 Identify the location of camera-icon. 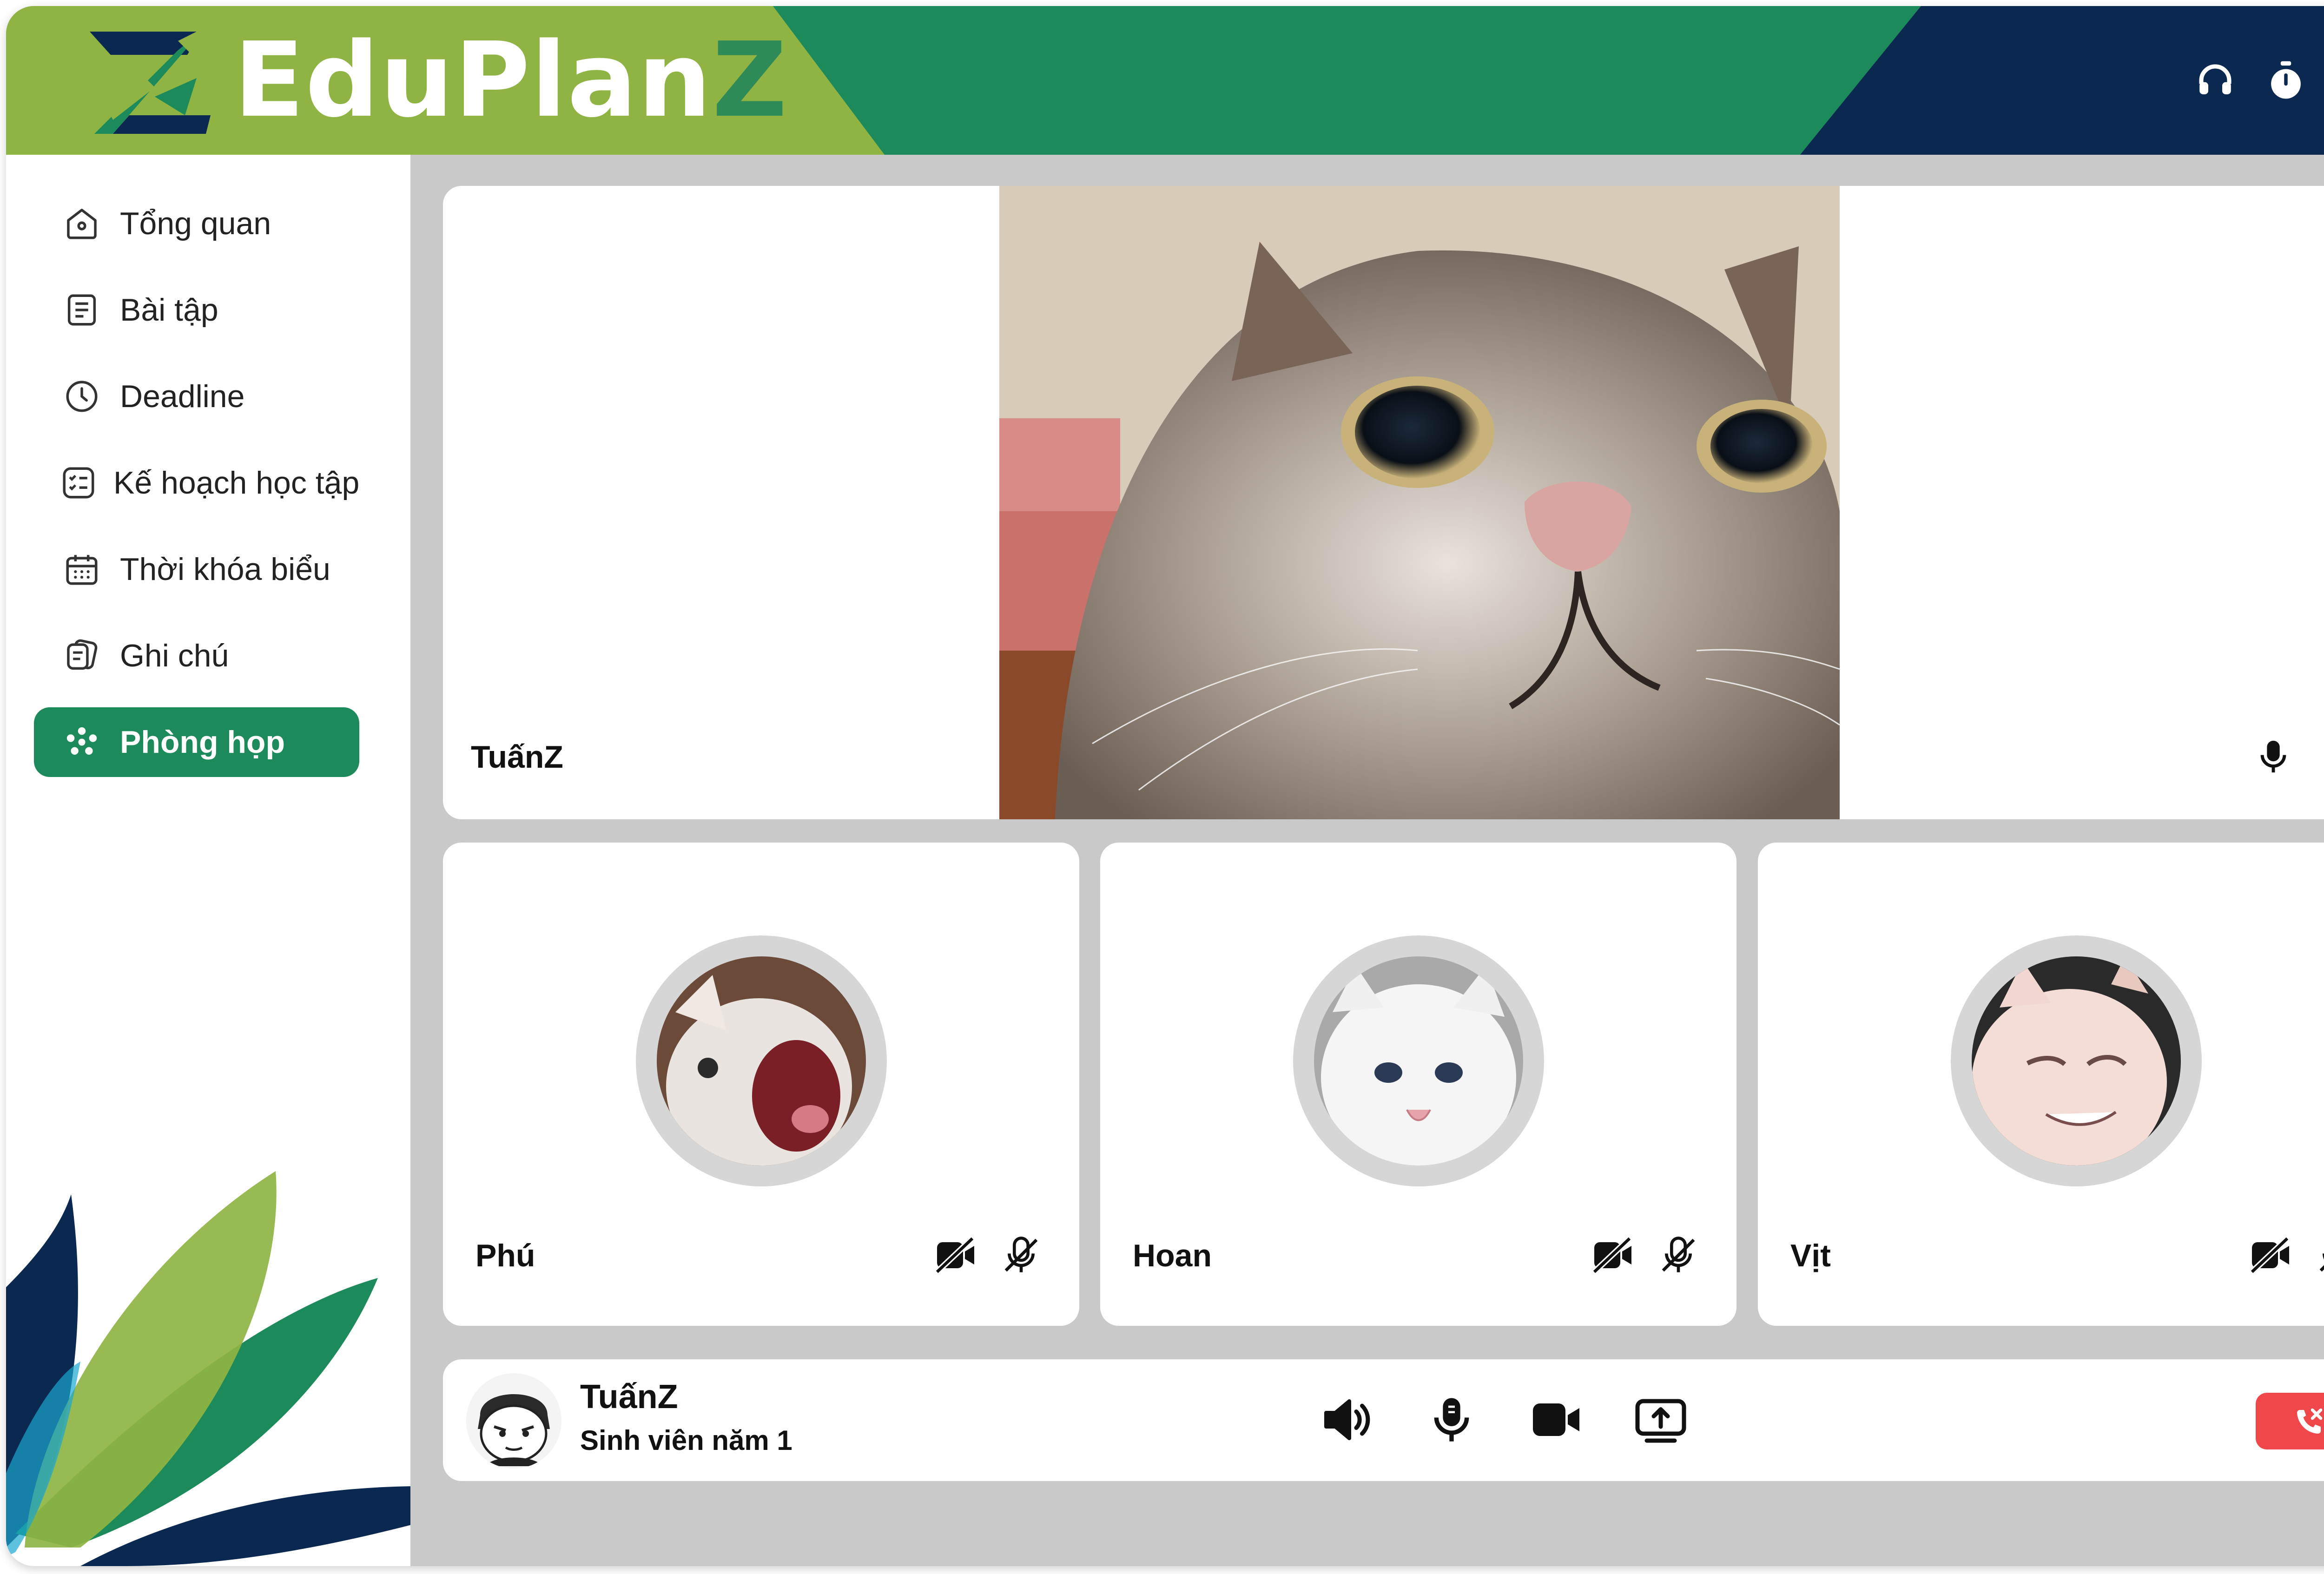
(1556, 1420).